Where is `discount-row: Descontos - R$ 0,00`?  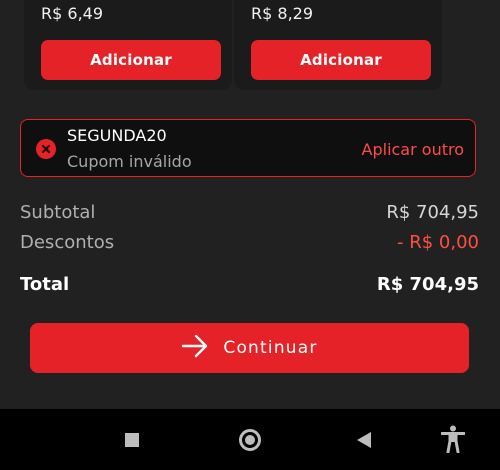 discount-row: Descontos - R$ 0,00 is located at coordinates (249, 242).